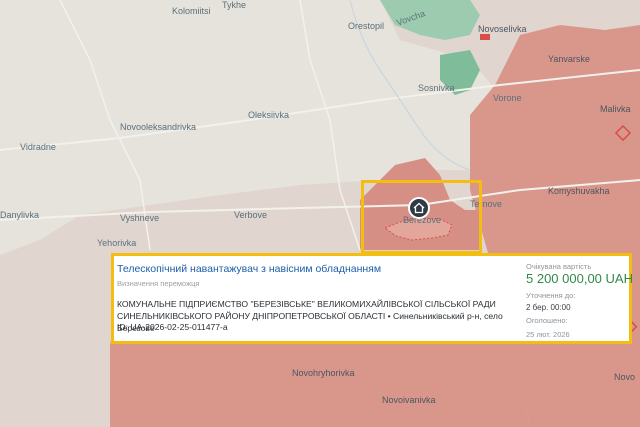 This screenshot has width=640, height=427. Describe the element at coordinates (615, 109) in the screenshot. I see `place-label-malivka: Malivka` at that location.